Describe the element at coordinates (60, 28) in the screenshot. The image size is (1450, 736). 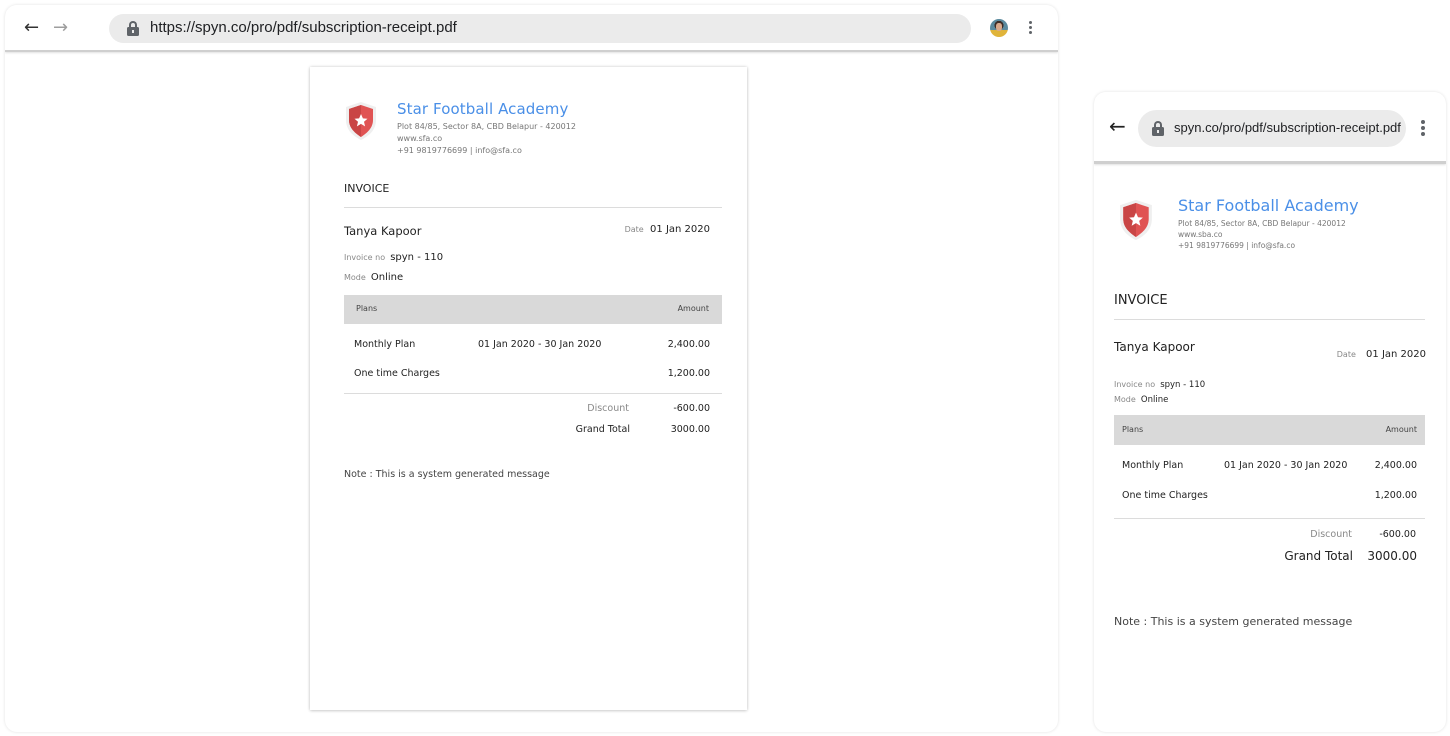
I see `forward-arrow-icon: →` at that location.